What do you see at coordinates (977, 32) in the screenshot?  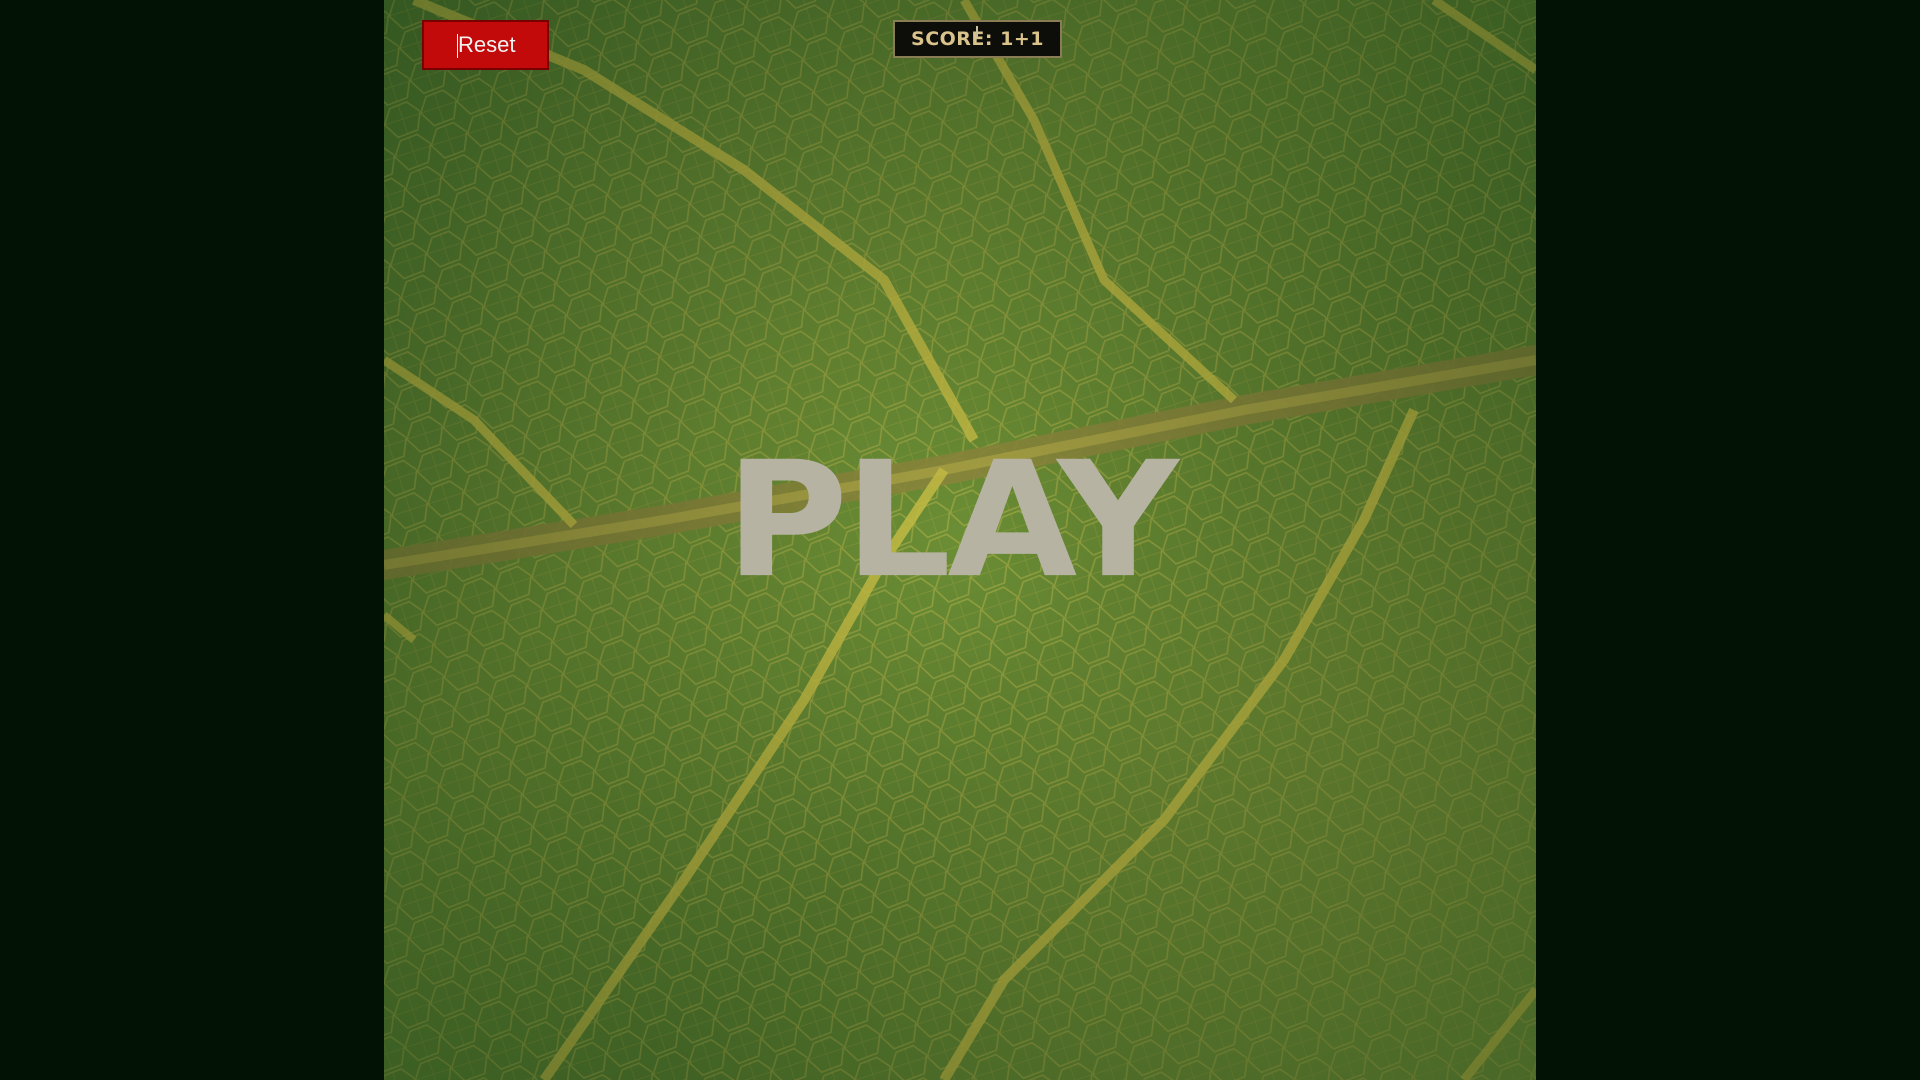 I see `mouse-cursor-icon` at bounding box center [977, 32].